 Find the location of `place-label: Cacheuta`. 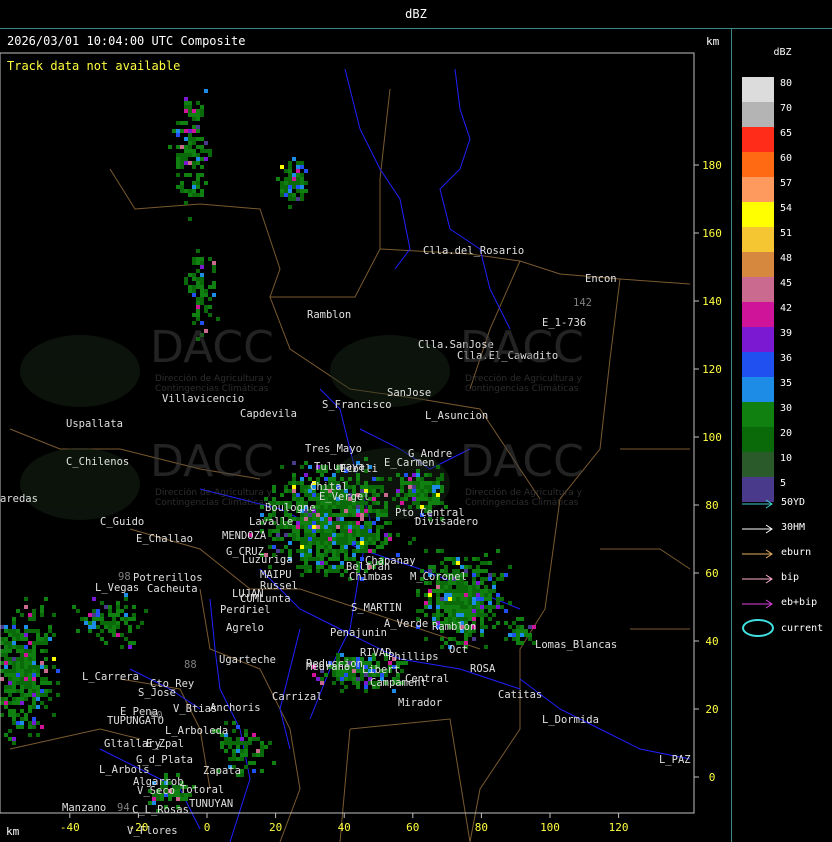

place-label: Cacheuta is located at coordinates (172, 589).